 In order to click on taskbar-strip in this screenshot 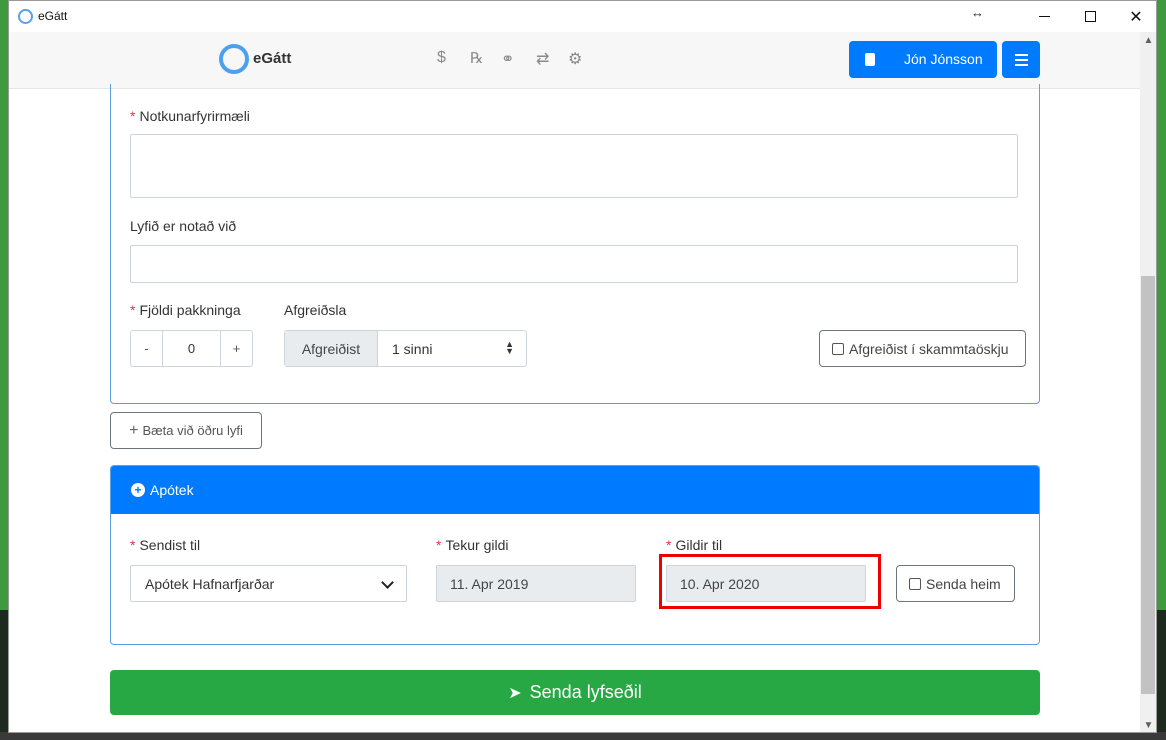, I will do `click(583, 736)`.